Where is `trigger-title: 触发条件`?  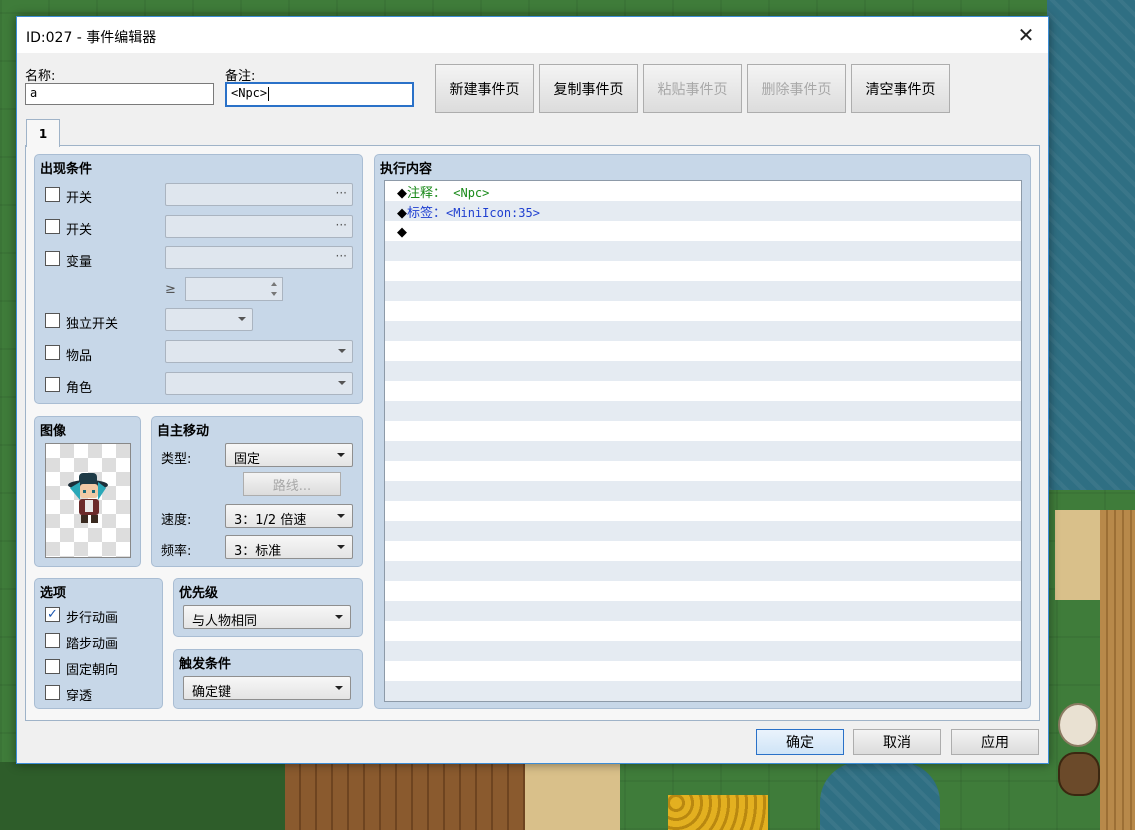
trigger-title: 触发条件 is located at coordinates (205, 664).